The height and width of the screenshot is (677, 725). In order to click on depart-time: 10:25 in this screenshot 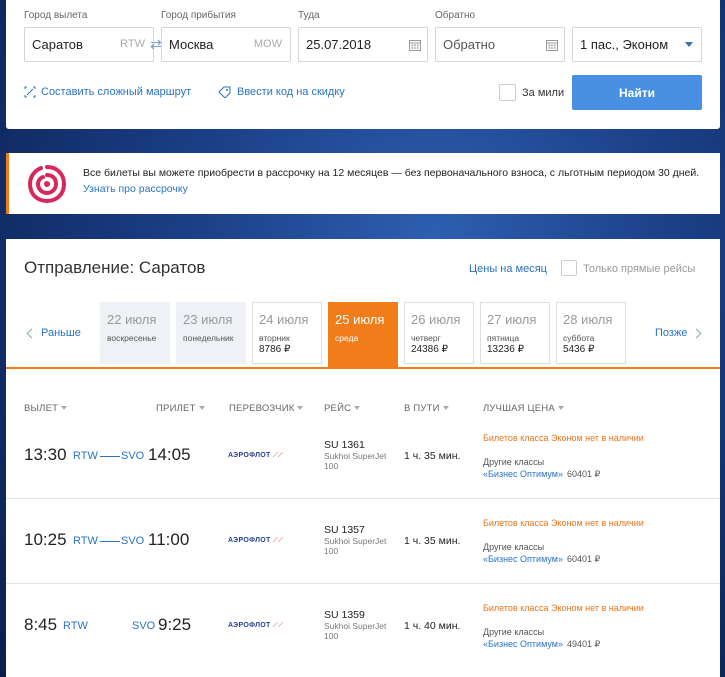, I will do `click(45, 539)`.